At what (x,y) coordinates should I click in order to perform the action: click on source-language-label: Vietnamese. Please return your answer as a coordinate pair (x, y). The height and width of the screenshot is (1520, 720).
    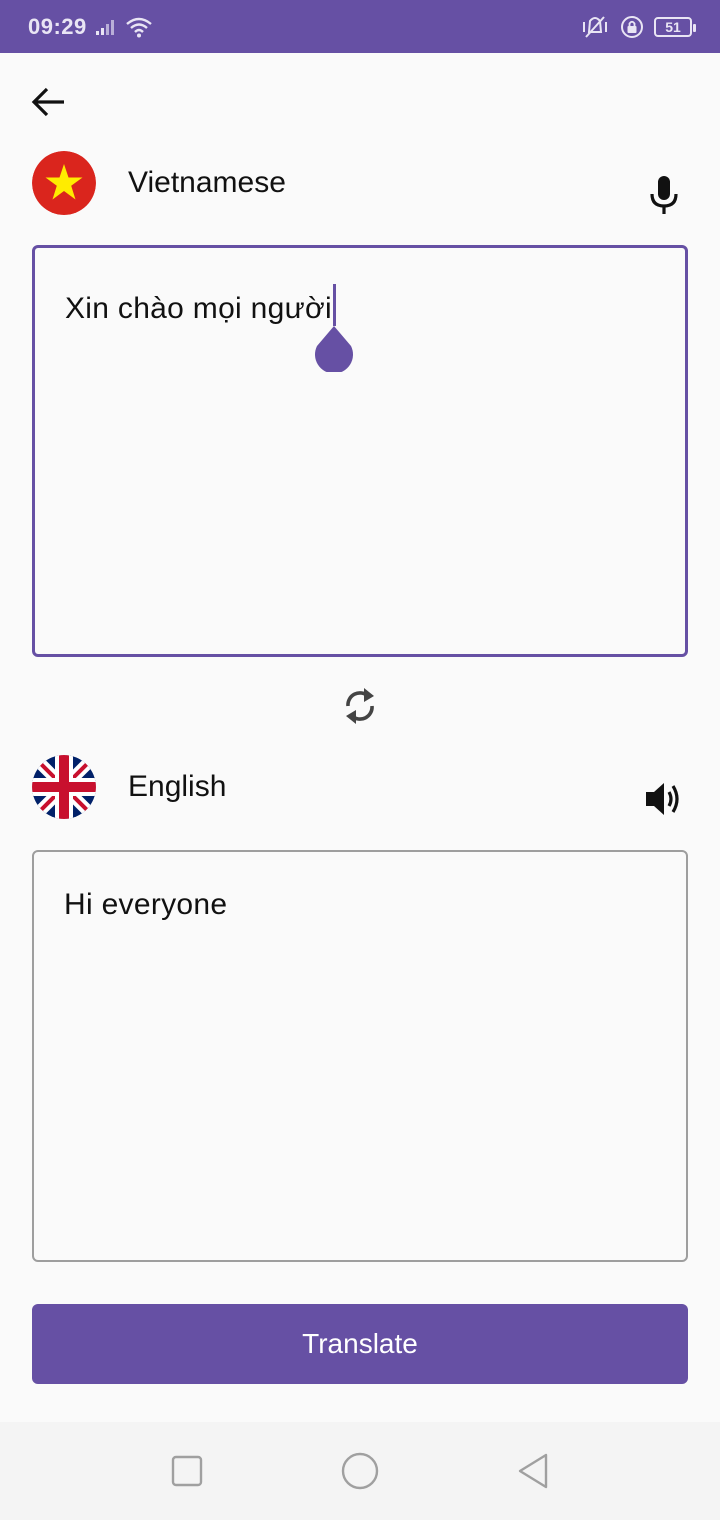
    Looking at the image, I should click on (207, 183).